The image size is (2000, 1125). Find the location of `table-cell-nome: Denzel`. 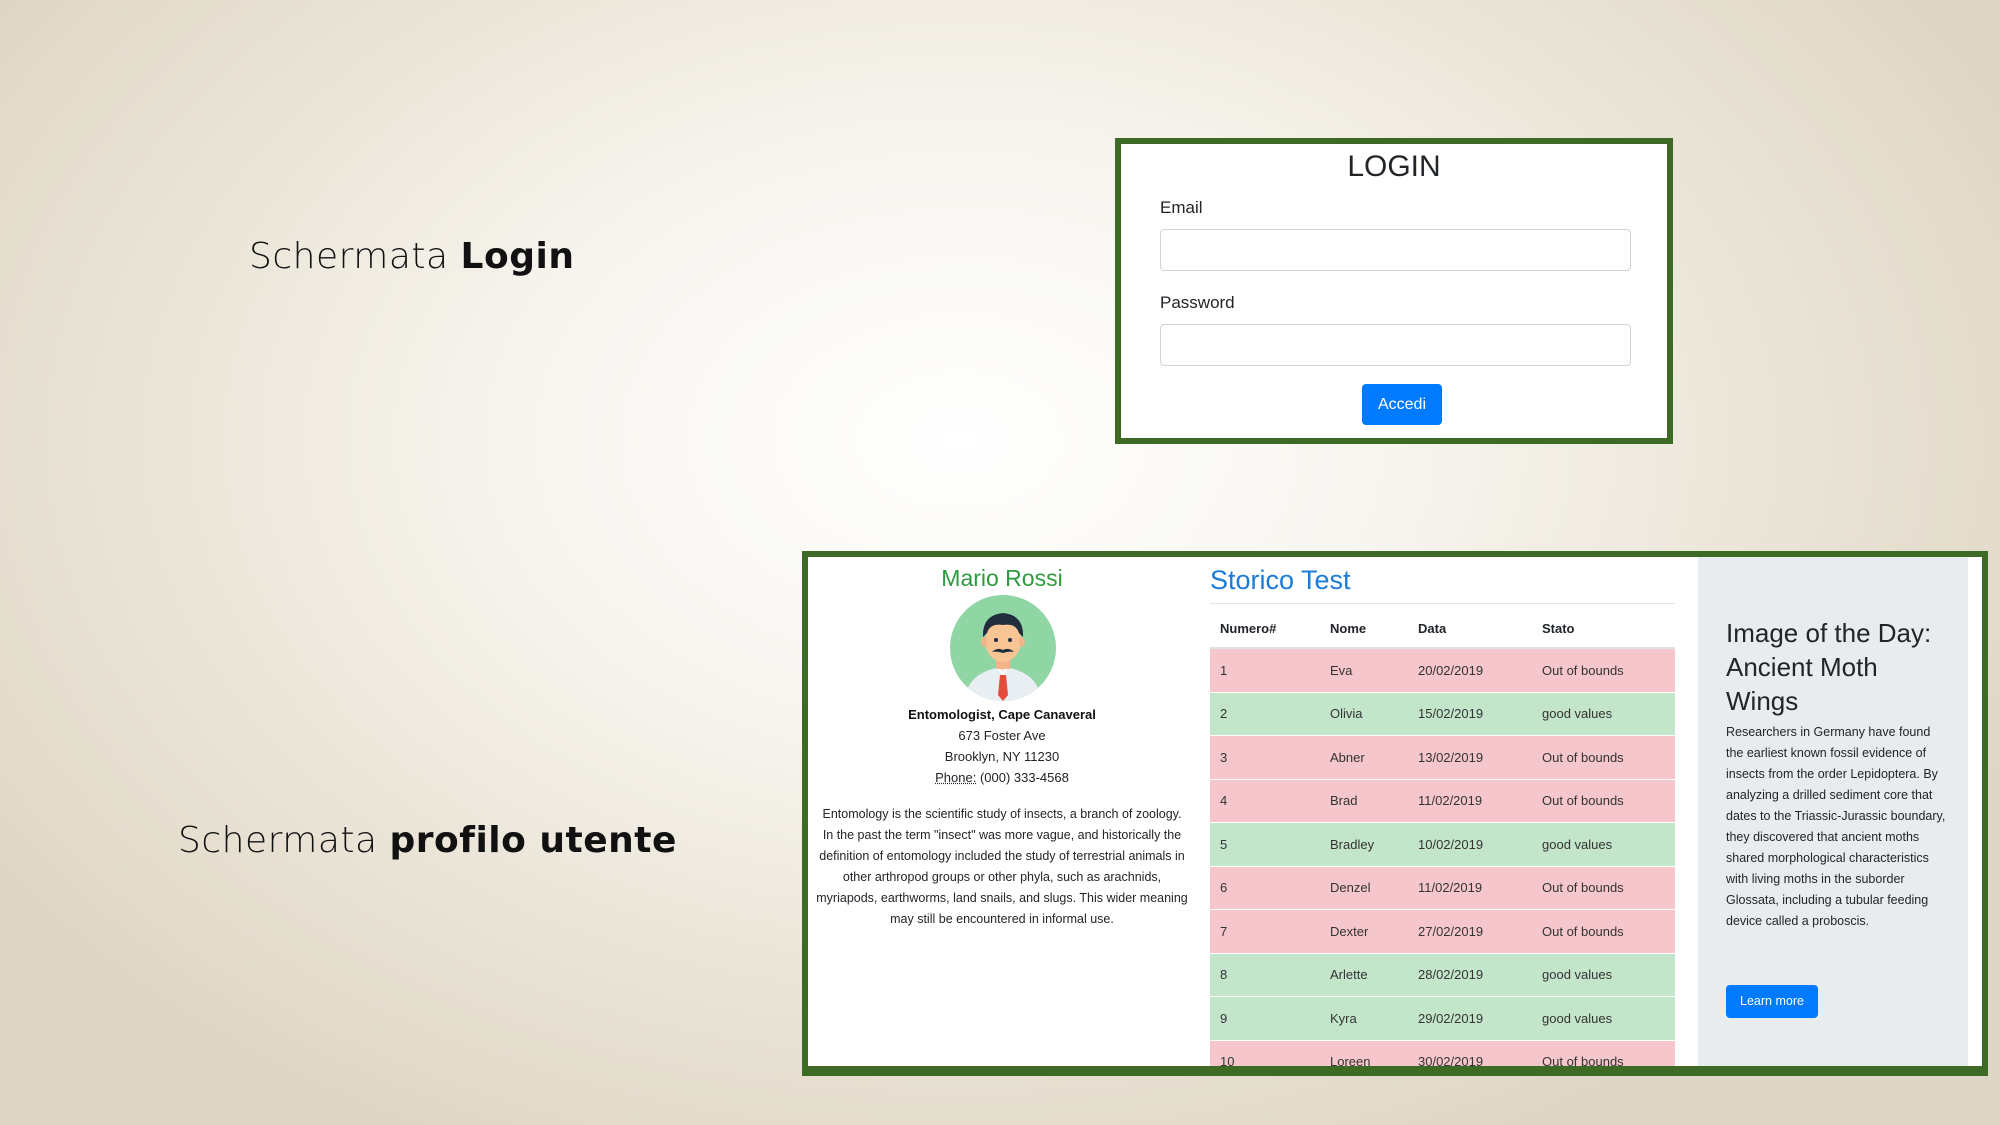

table-cell-nome: Denzel is located at coordinates (1364, 887).